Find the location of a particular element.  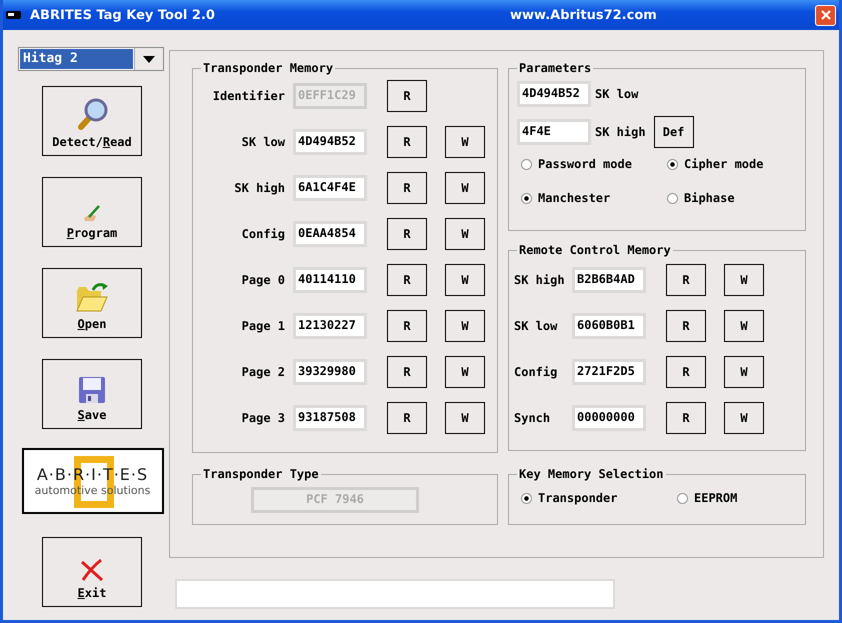

field-label: Page 2 is located at coordinates (262, 372).